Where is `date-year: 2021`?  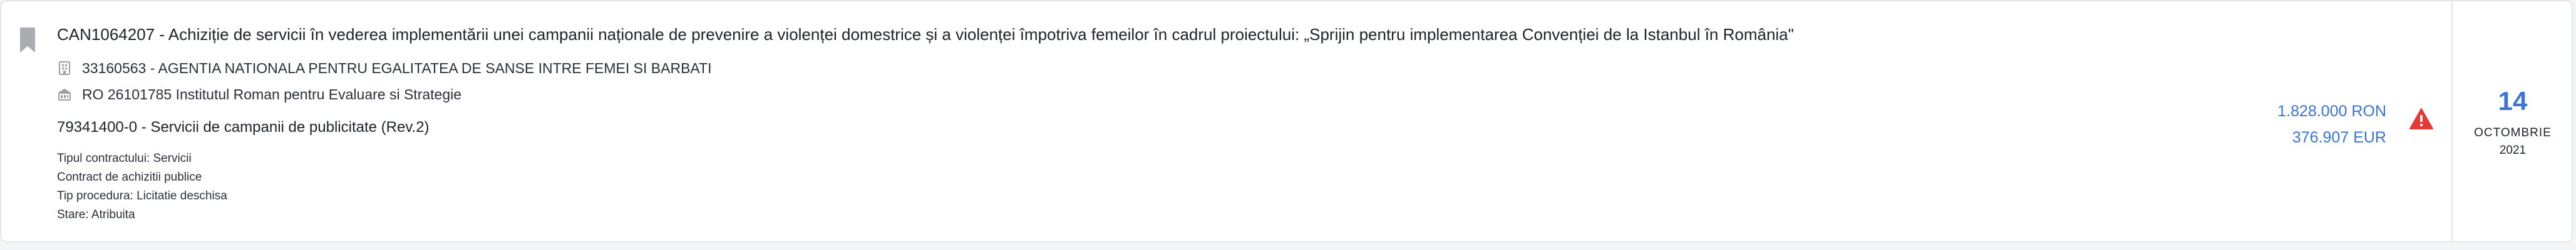
date-year: 2021 is located at coordinates (2513, 150).